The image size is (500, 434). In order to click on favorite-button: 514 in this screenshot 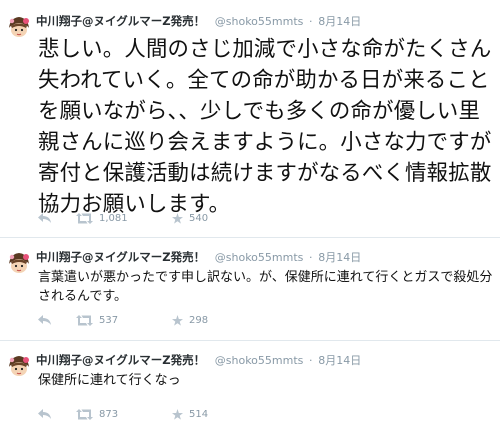, I will do `click(202, 414)`.